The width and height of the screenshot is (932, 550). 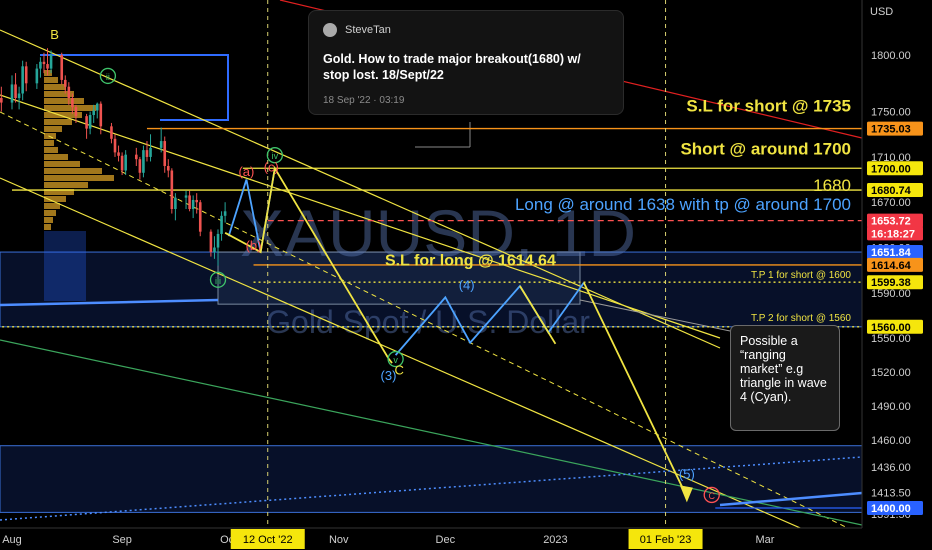 What do you see at coordinates (470, 261) in the screenshot?
I see `chart-annotation: S.L for long @ 1614.64` at bounding box center [470, 261].